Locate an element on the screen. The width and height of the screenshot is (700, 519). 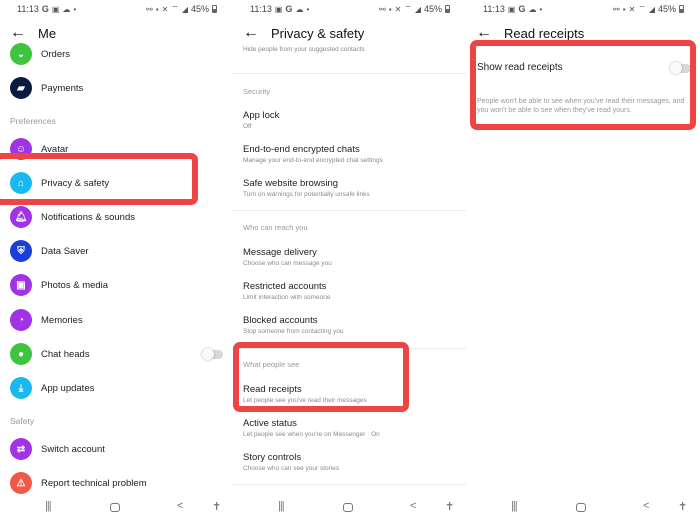
switch-account-icon: ⇄ is located at coordinates (21, 449).